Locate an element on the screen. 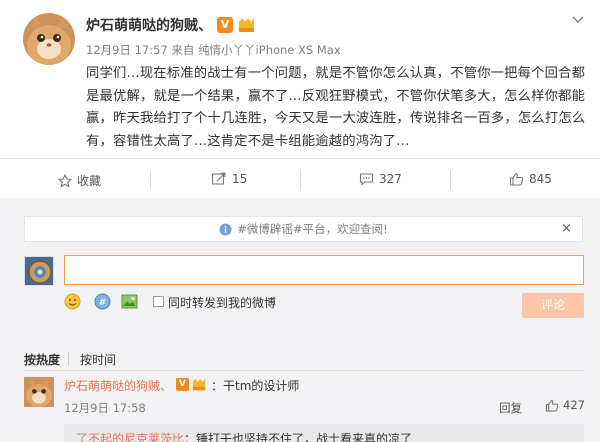 This screenshot has width=600, height=442. author-avatar is located at coordinates (49, 39).